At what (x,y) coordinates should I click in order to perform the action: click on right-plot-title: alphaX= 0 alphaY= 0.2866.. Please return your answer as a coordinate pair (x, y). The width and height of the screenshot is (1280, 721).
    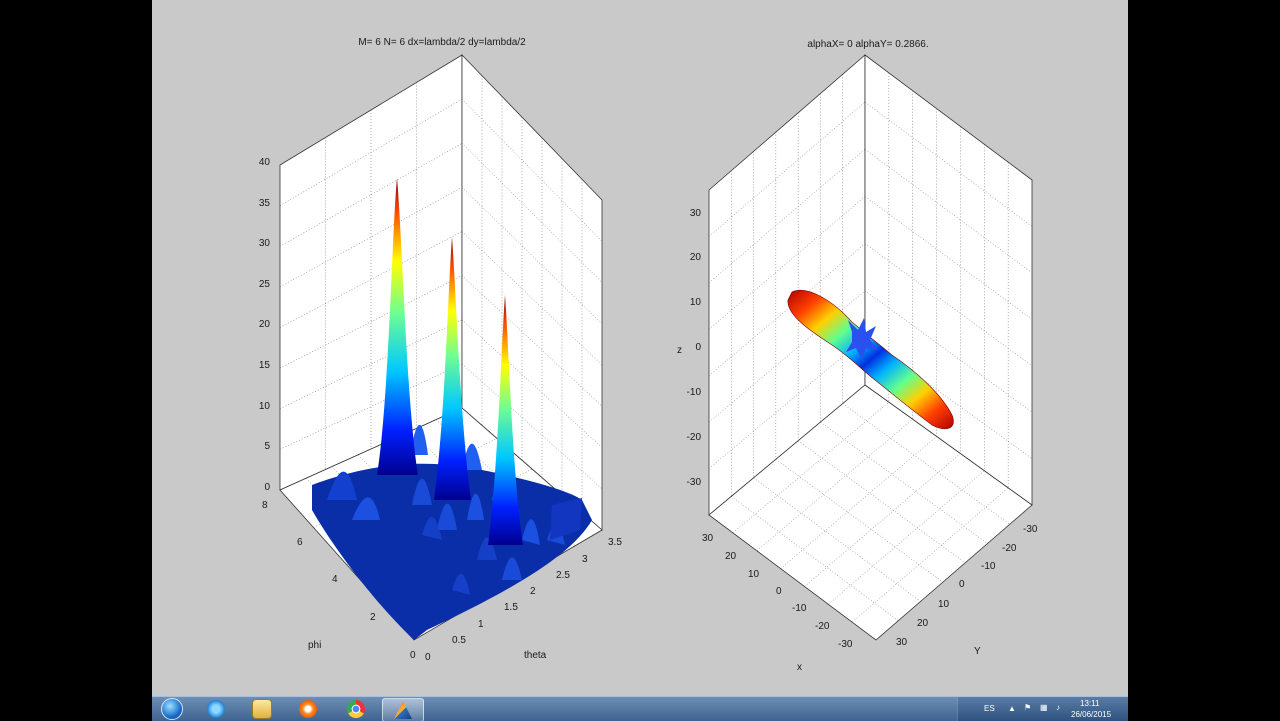
    Looking at the image, I should click on (867, 44).